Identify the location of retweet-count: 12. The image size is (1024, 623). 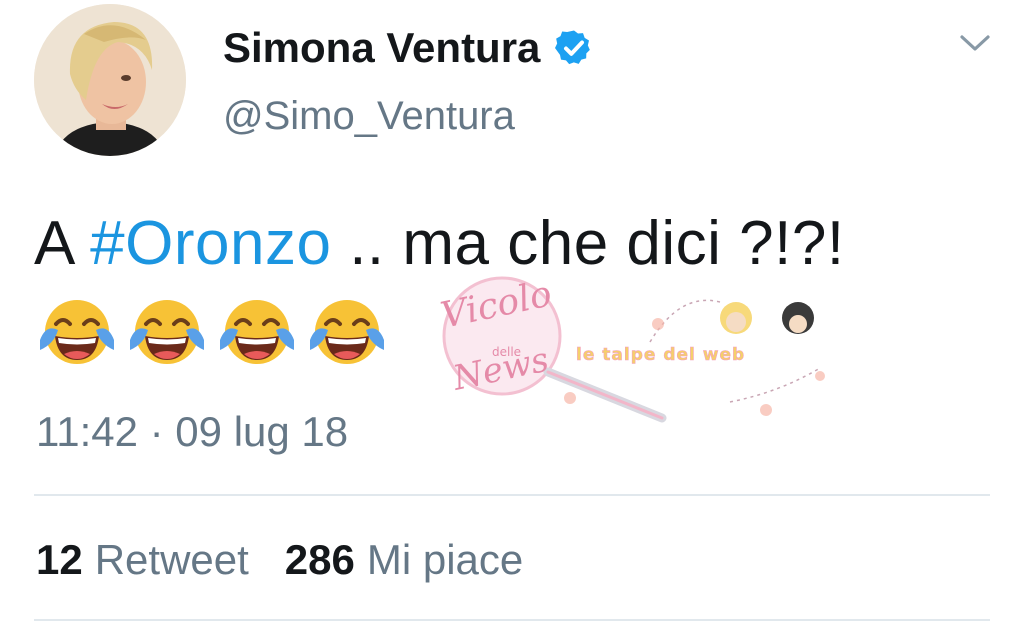
(59, 559).